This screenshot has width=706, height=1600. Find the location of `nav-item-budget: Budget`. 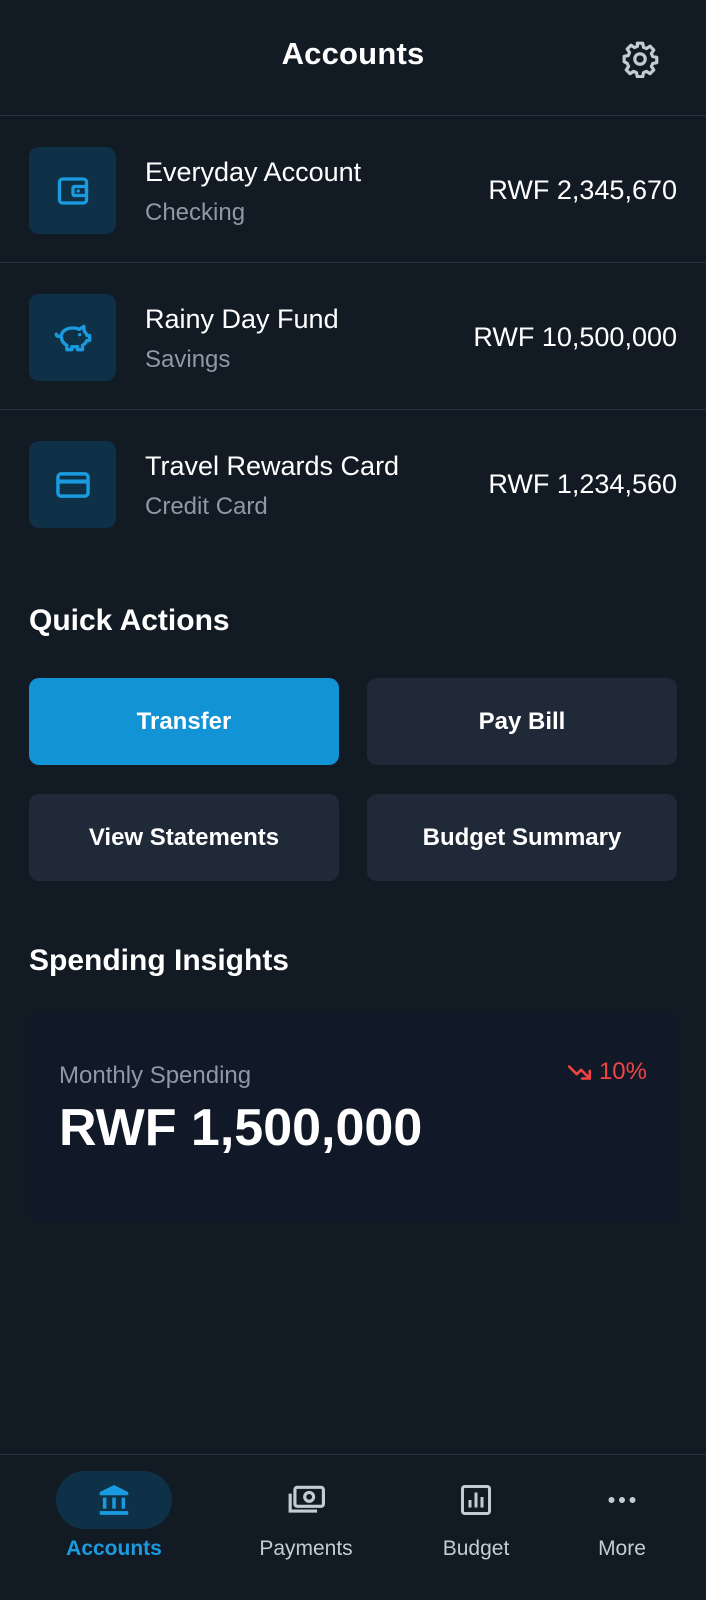

nav-item-budget: Budget is located at coordinates (476, 1527).